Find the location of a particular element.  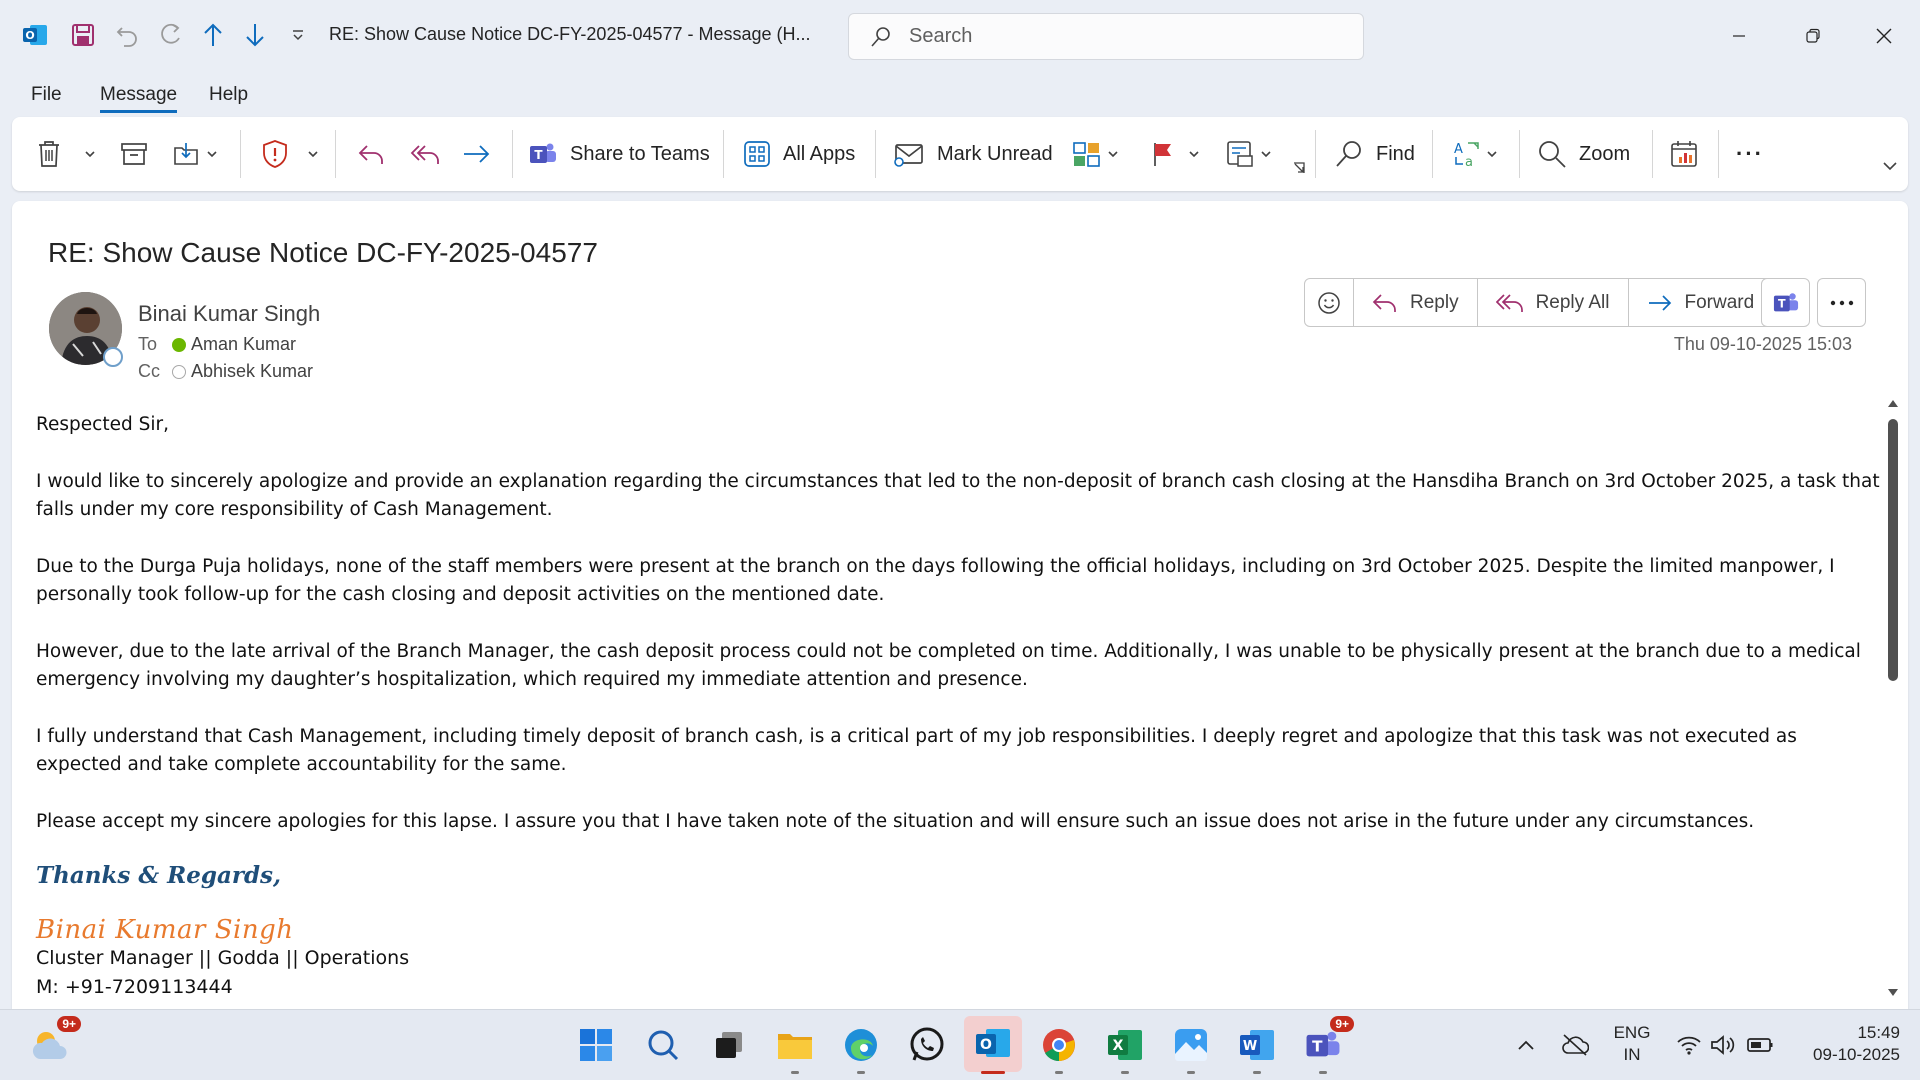

photos-taskbar-icon is located at coordinates (1191, 1048).